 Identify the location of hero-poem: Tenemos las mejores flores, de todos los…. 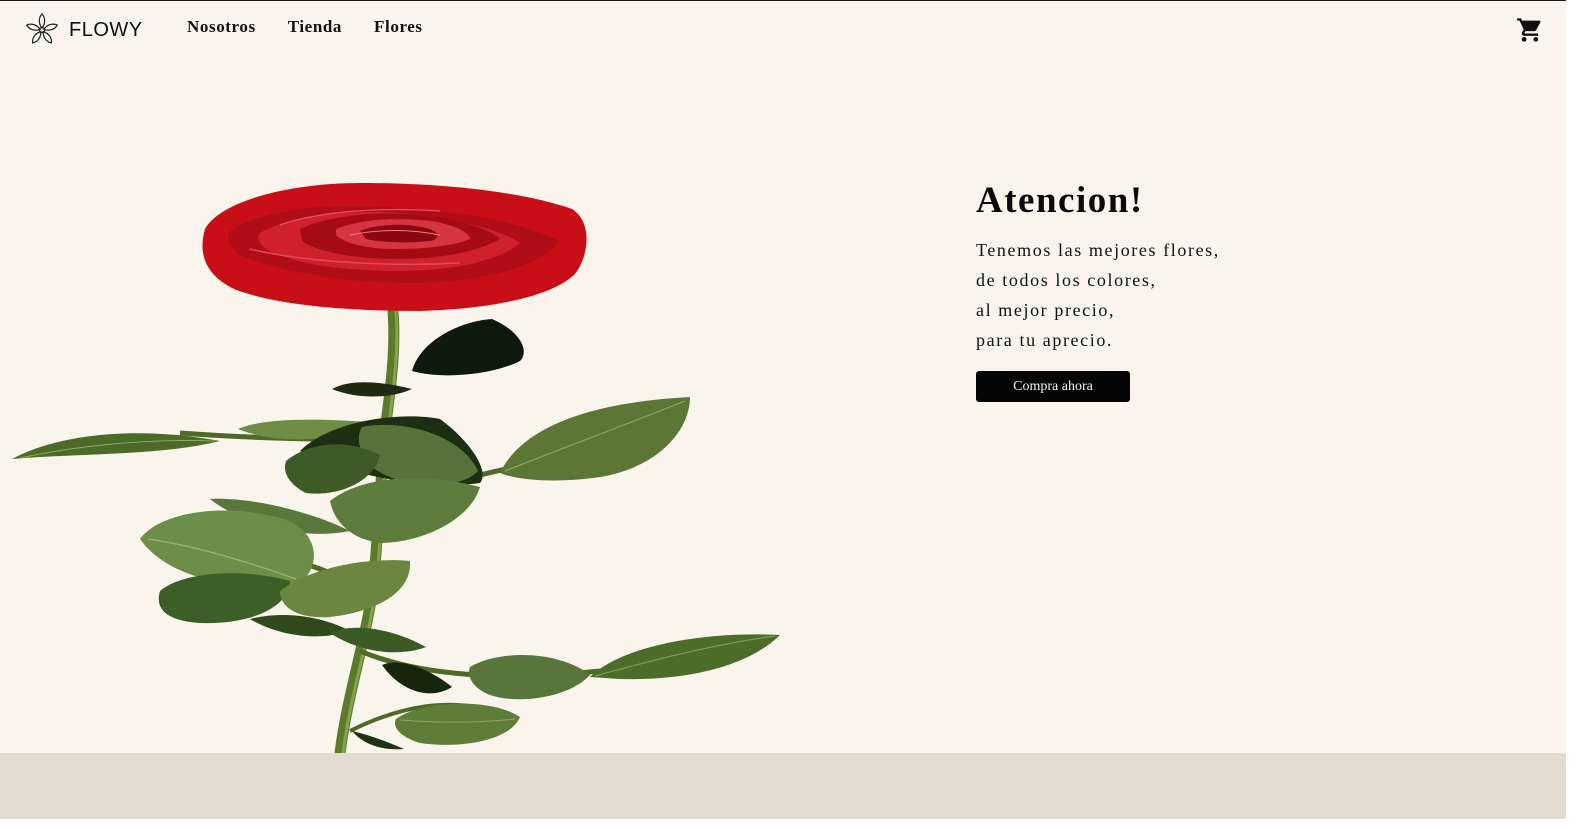
(1186, 295).